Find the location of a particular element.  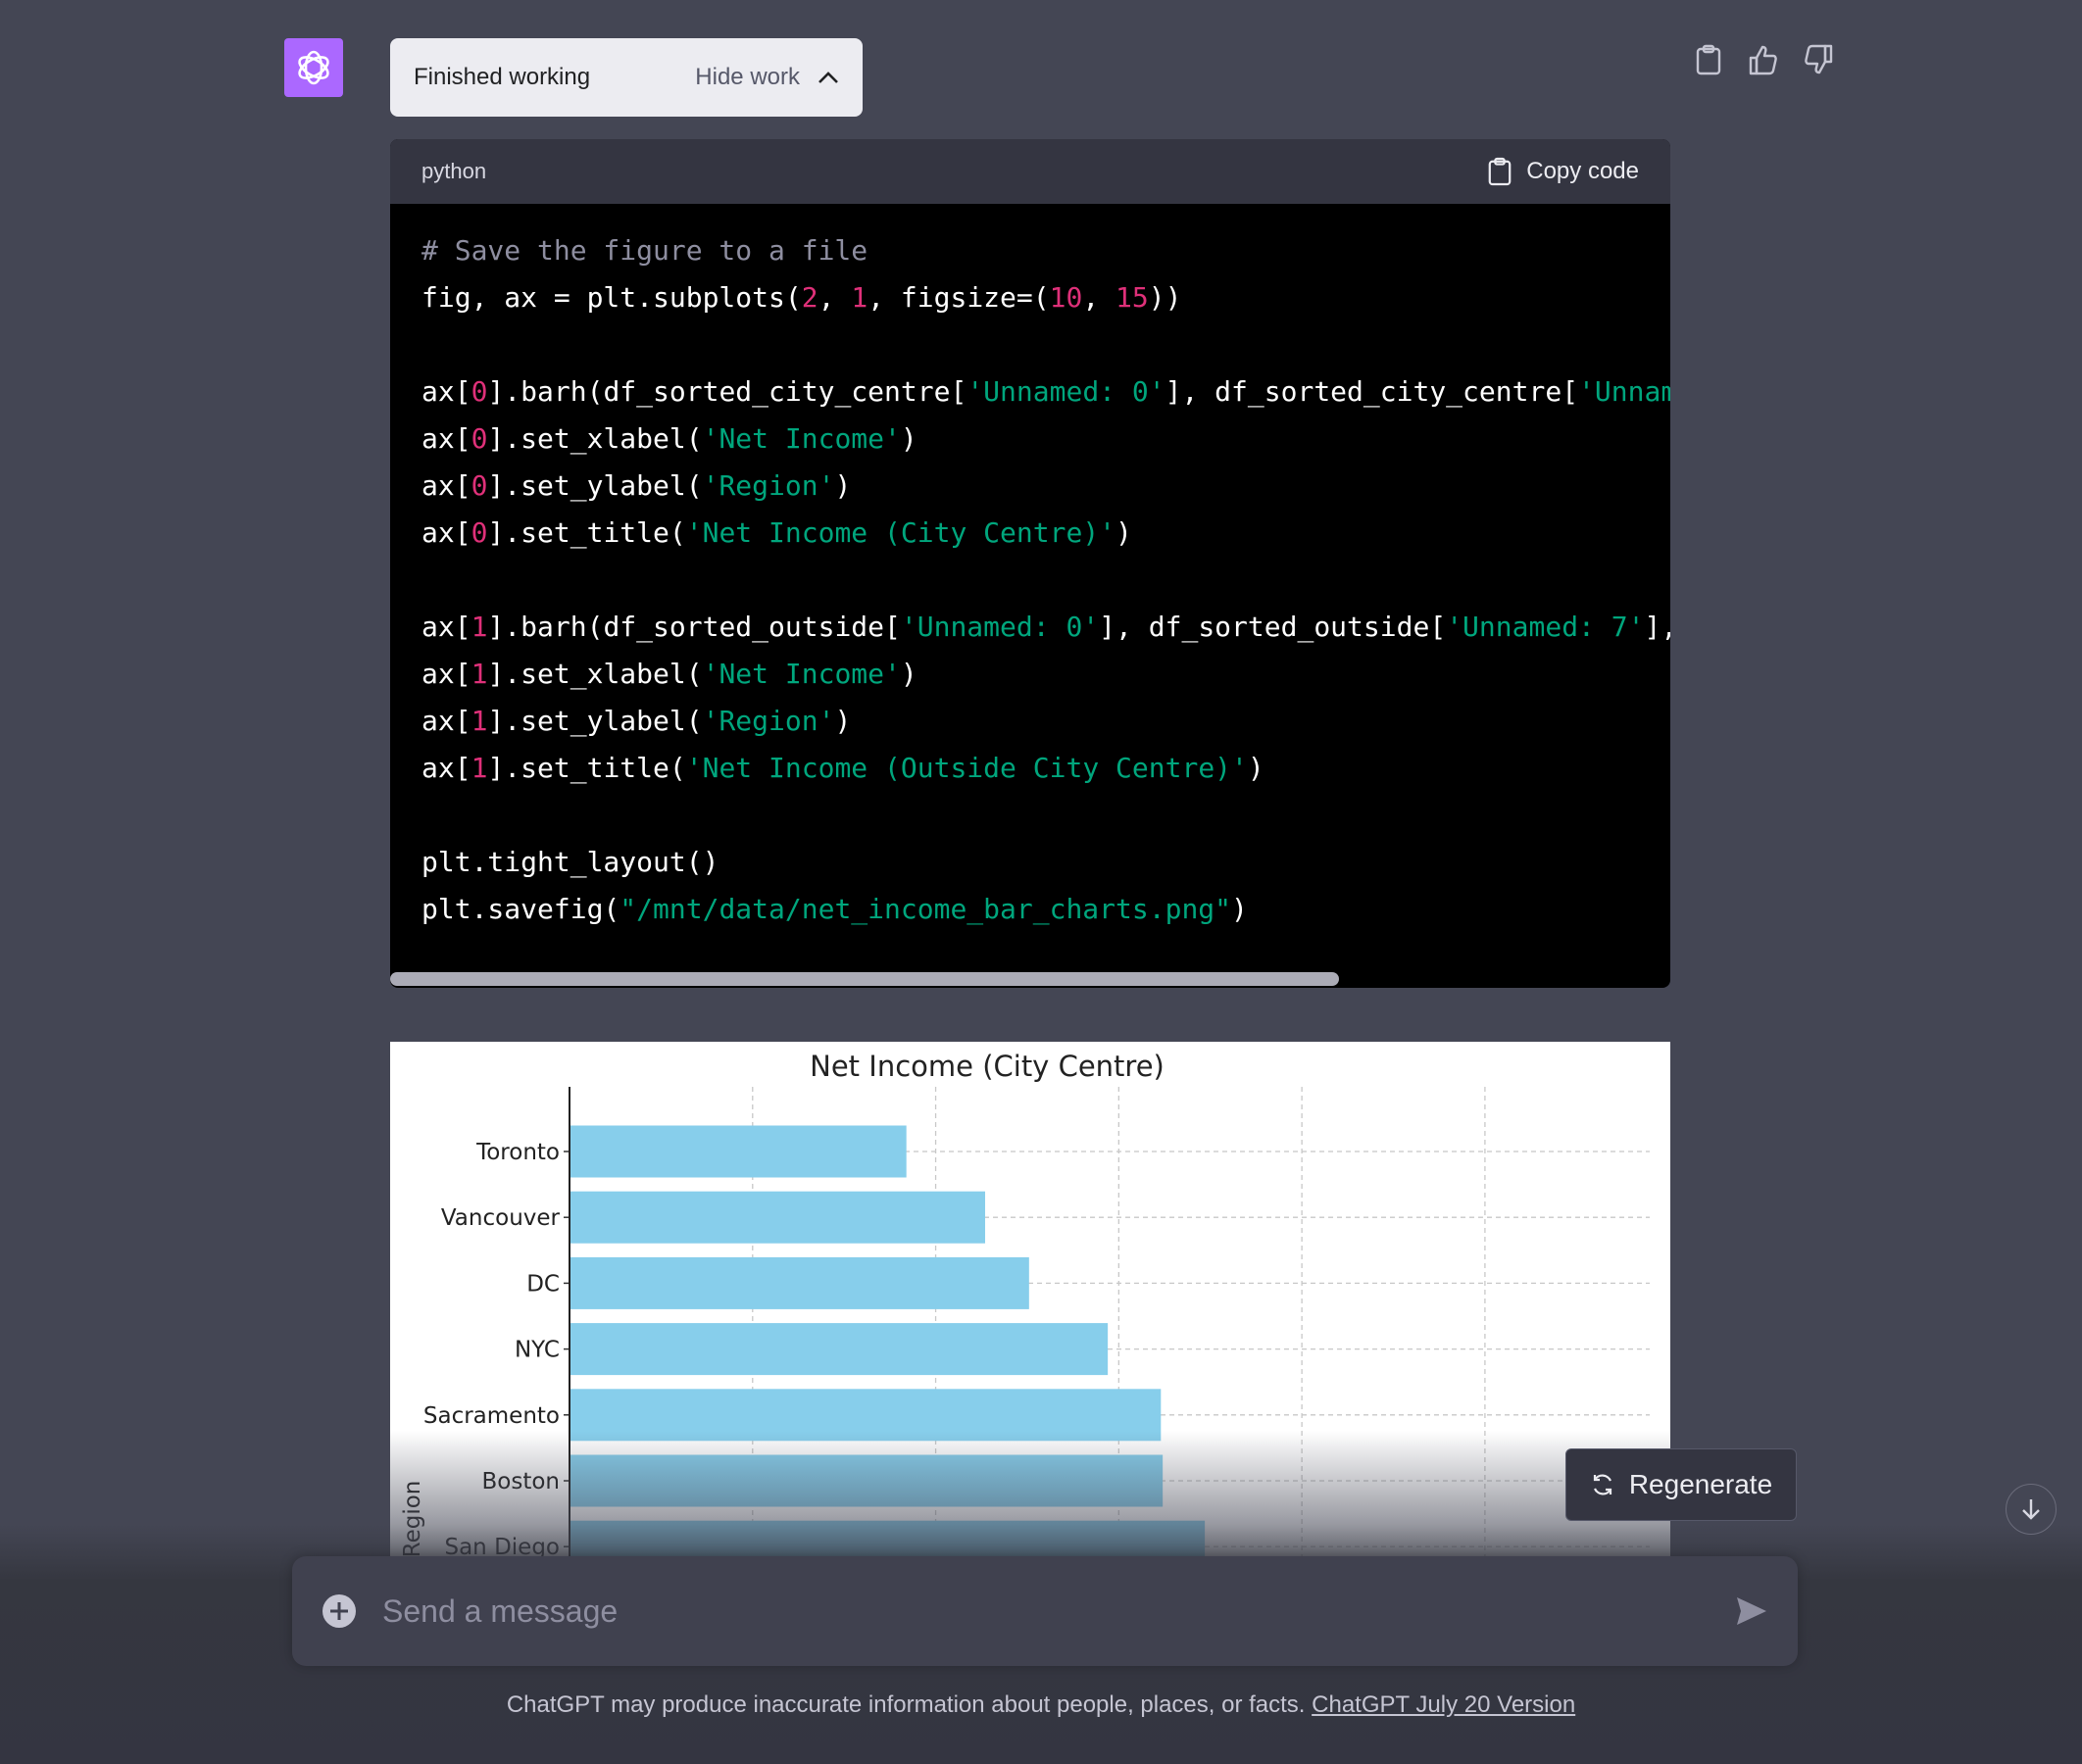

y-tick-label: Vancouver is located at coordinates (501, 1218).